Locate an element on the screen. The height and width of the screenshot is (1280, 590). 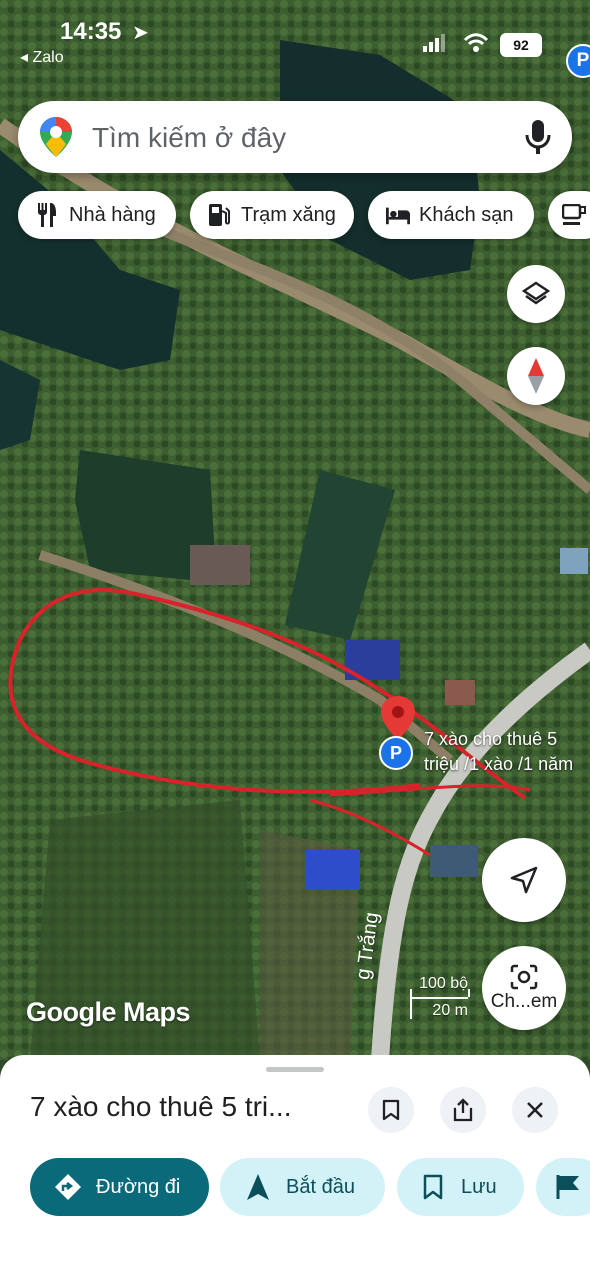
save-place-button is located at coordinates (391, 1110).